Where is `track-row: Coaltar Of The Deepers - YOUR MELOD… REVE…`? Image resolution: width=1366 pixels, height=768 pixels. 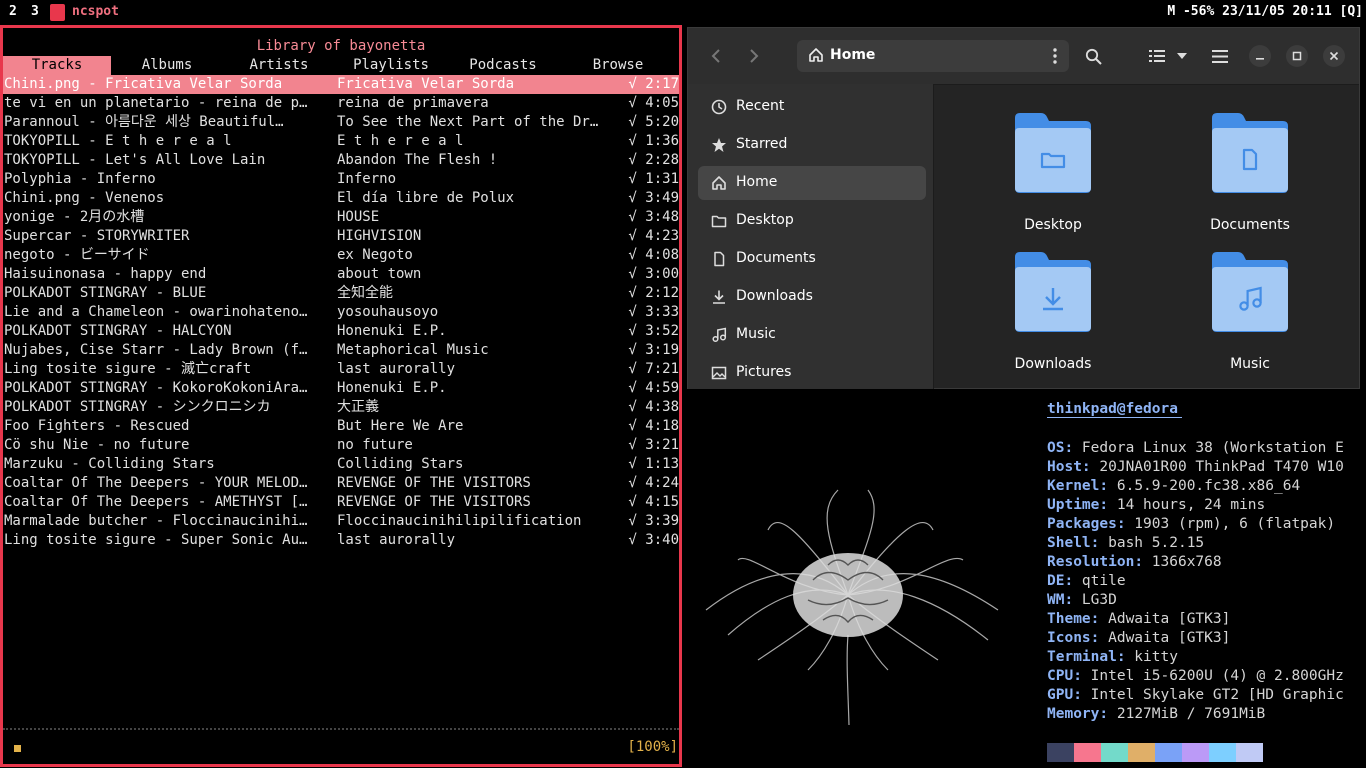
track-row: Coaltar Of The Deepers - YOUR MELOD… REVE… is located at coordinates (341, 483).